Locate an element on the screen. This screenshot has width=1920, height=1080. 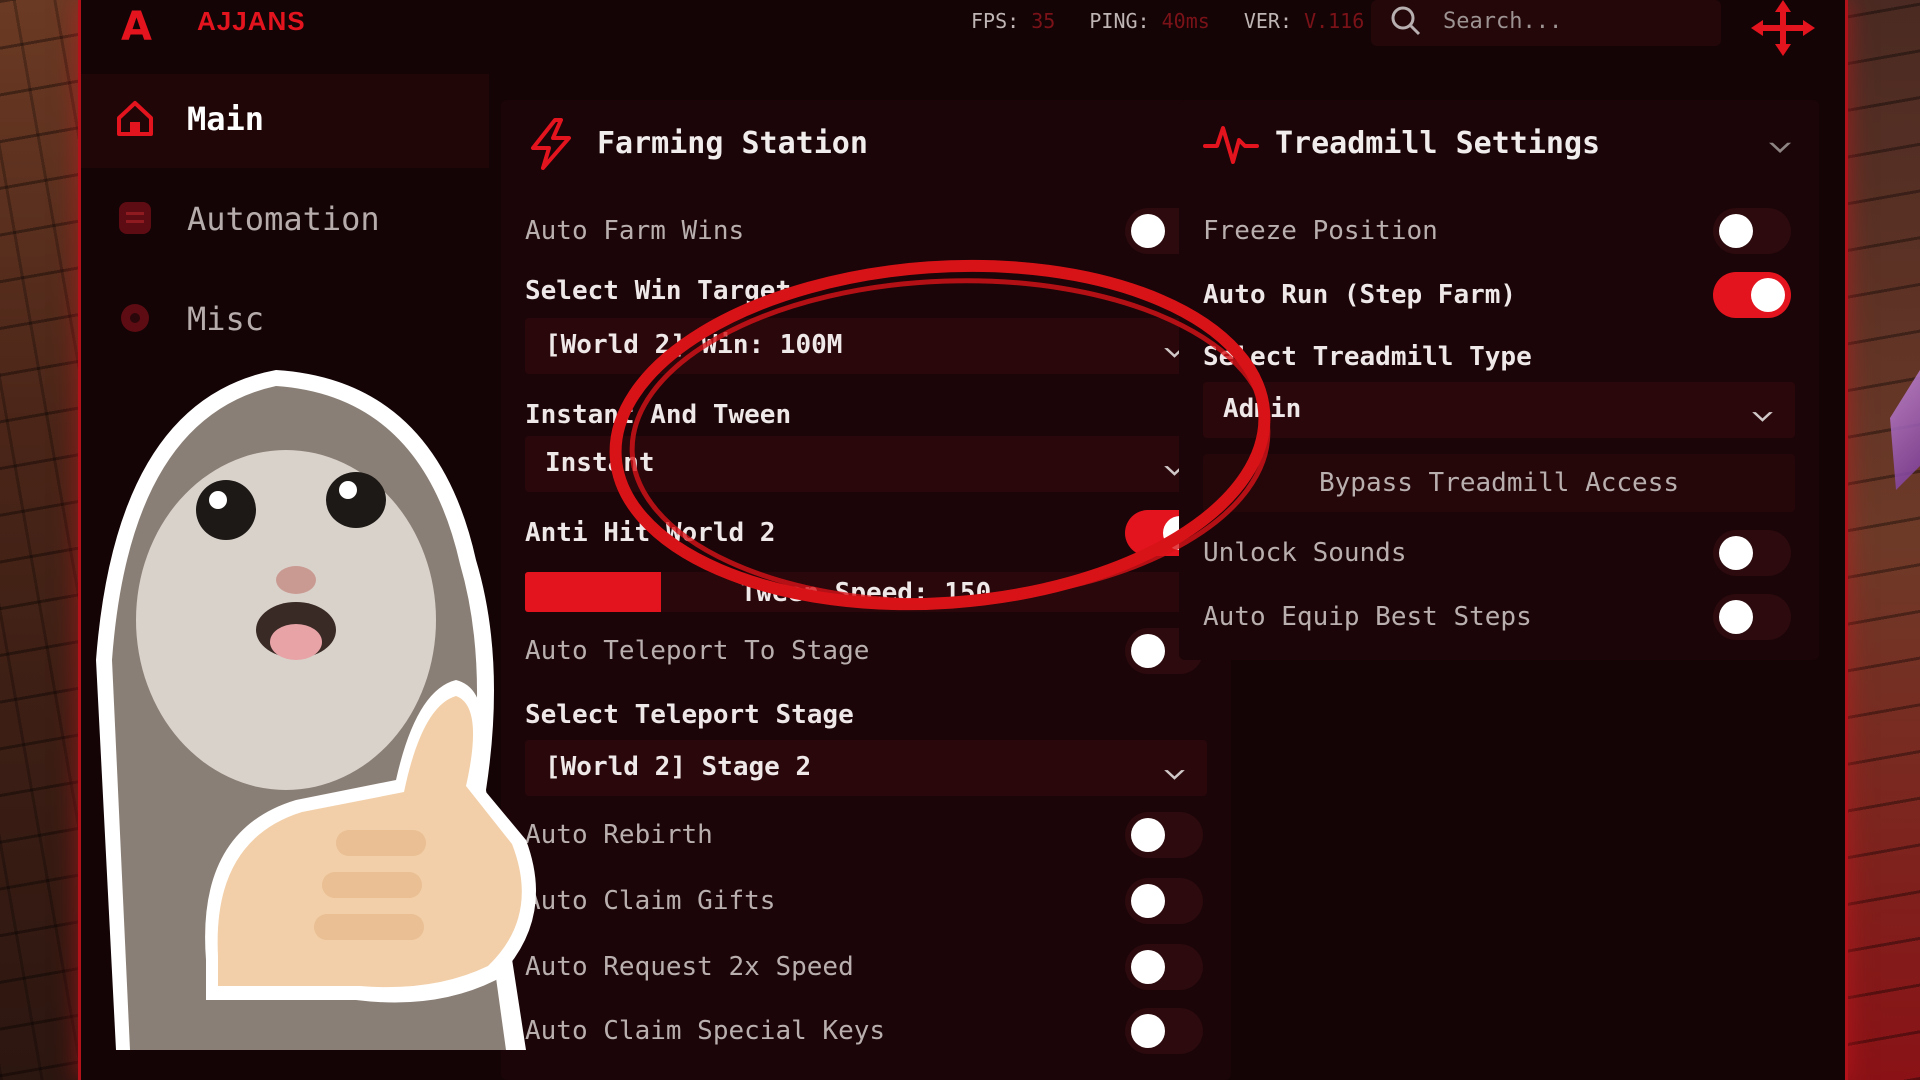
tween-speed-slider: Tween Speed: 150 is located at coordinates (866, 592).